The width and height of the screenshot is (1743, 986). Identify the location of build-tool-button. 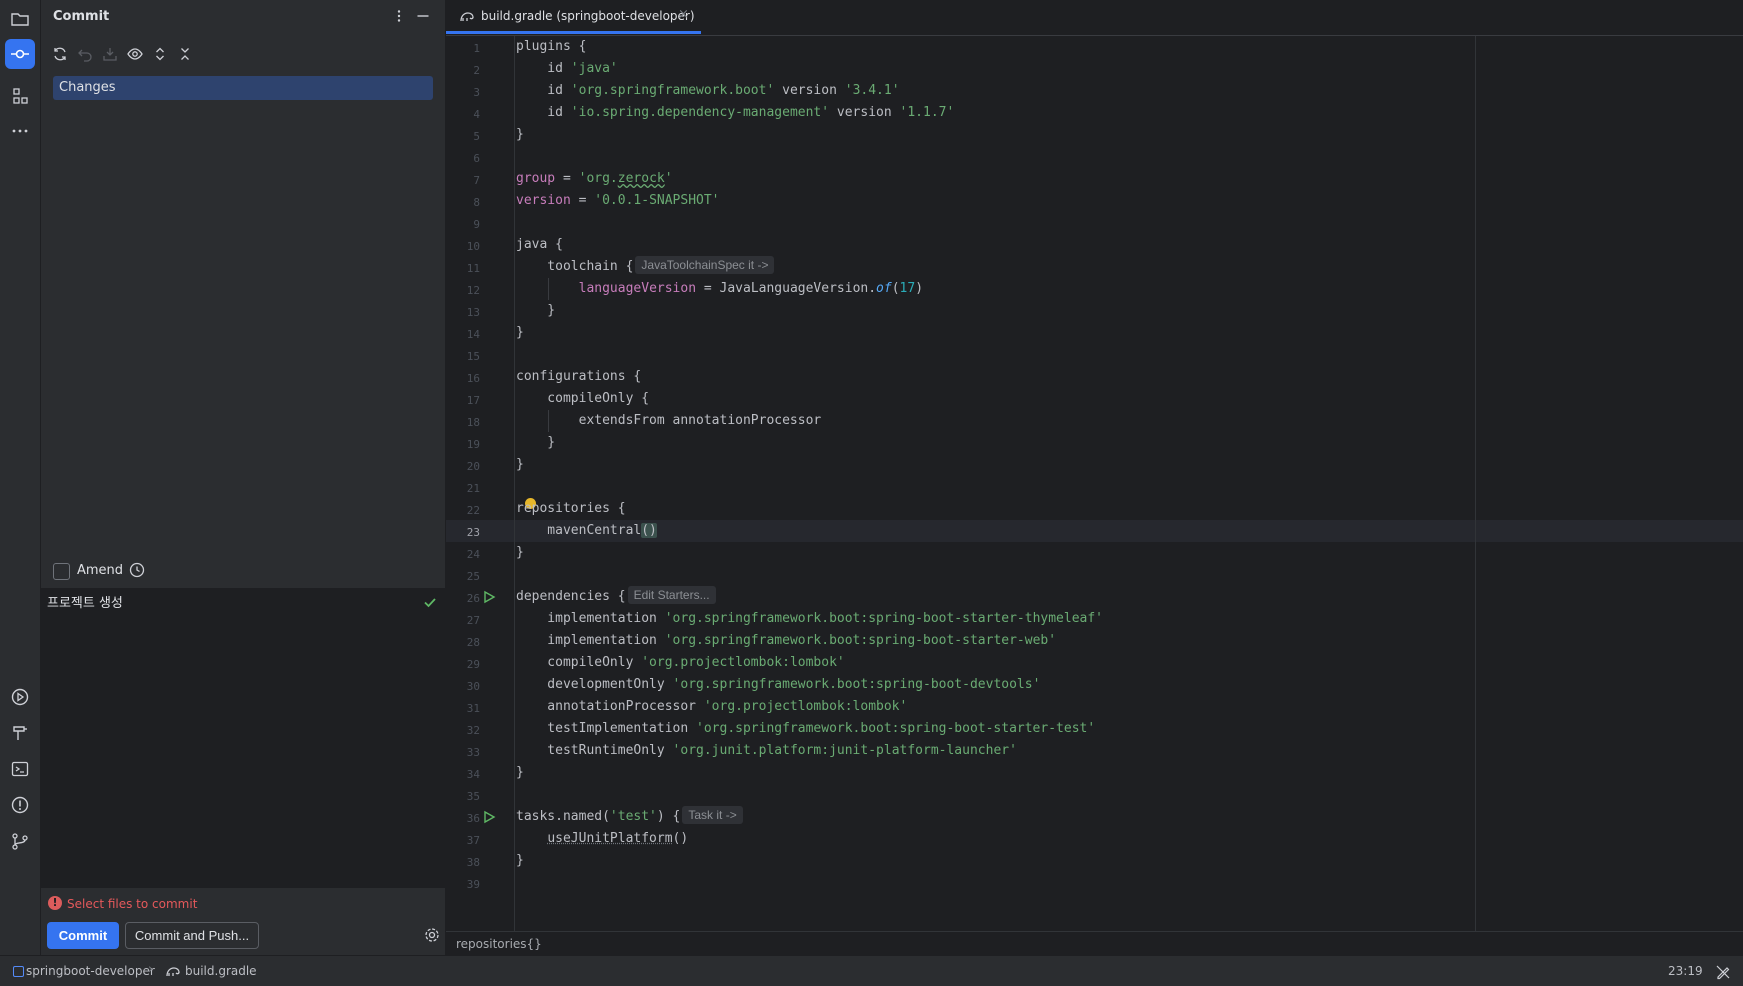
(20, 733).